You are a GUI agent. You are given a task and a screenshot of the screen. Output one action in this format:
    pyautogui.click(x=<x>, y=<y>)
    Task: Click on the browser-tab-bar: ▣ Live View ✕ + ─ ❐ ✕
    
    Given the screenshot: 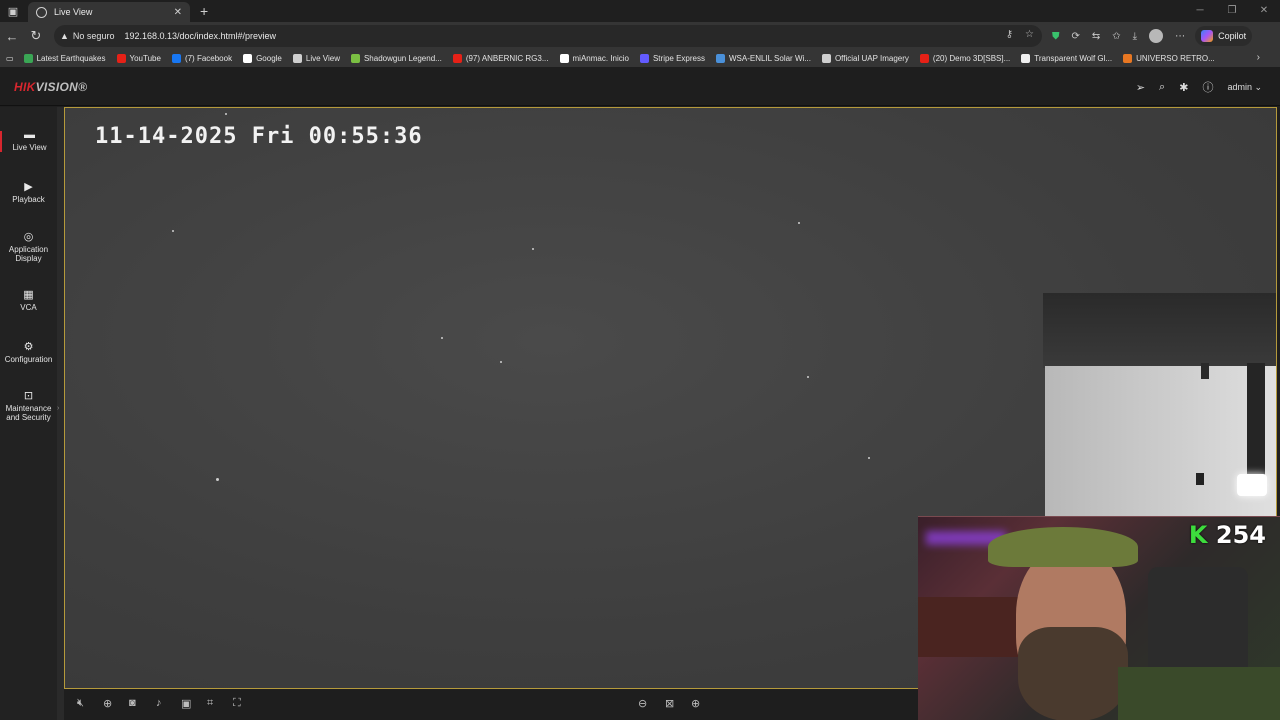 What is the action you would take?
    pyautogui.click(x=640, y=11)
    